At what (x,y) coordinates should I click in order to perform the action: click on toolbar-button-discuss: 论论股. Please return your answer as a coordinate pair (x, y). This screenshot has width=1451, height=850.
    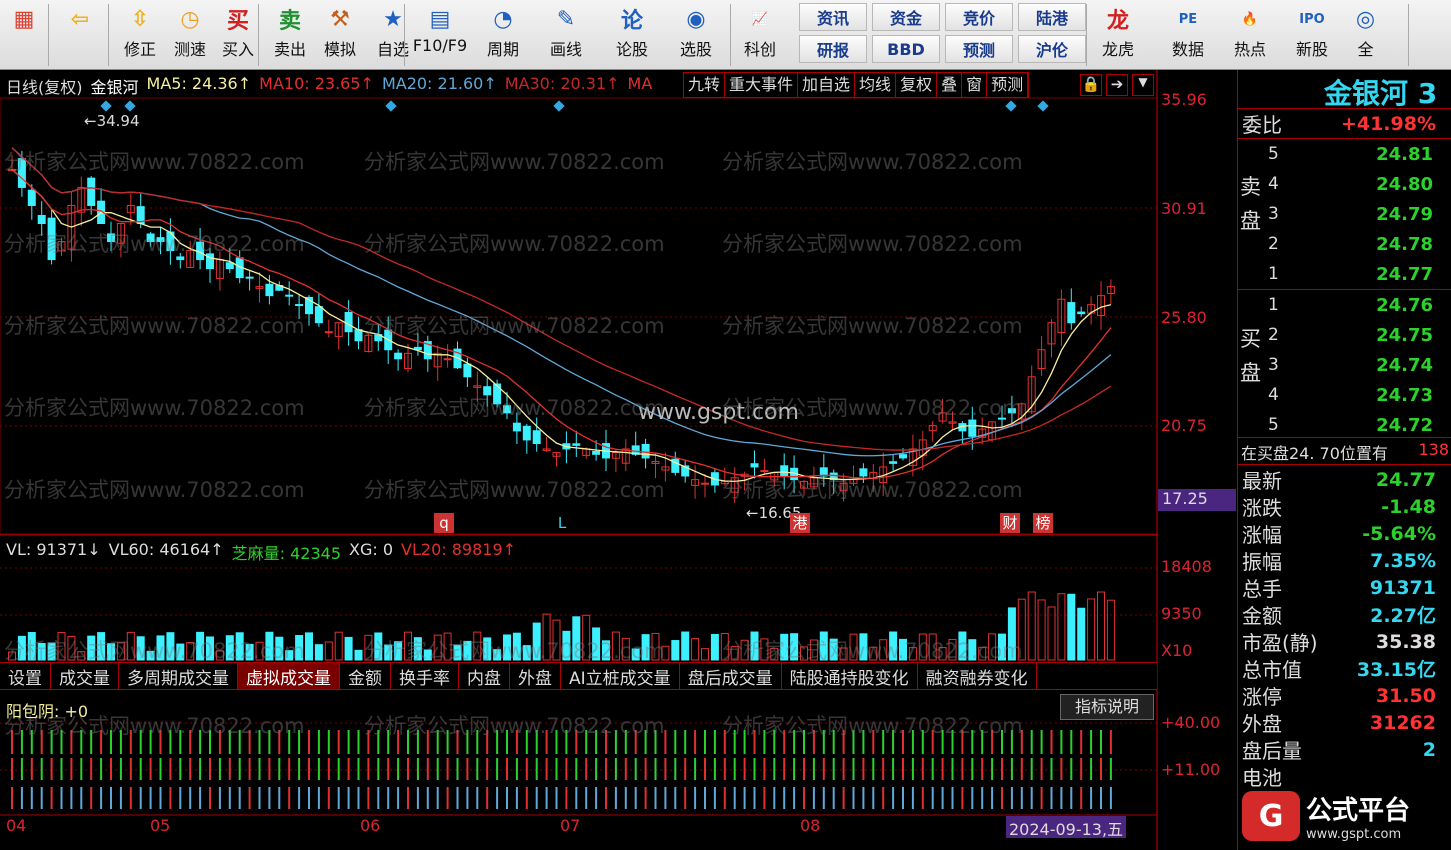
    Looking at the image, I should click on (632, 35).